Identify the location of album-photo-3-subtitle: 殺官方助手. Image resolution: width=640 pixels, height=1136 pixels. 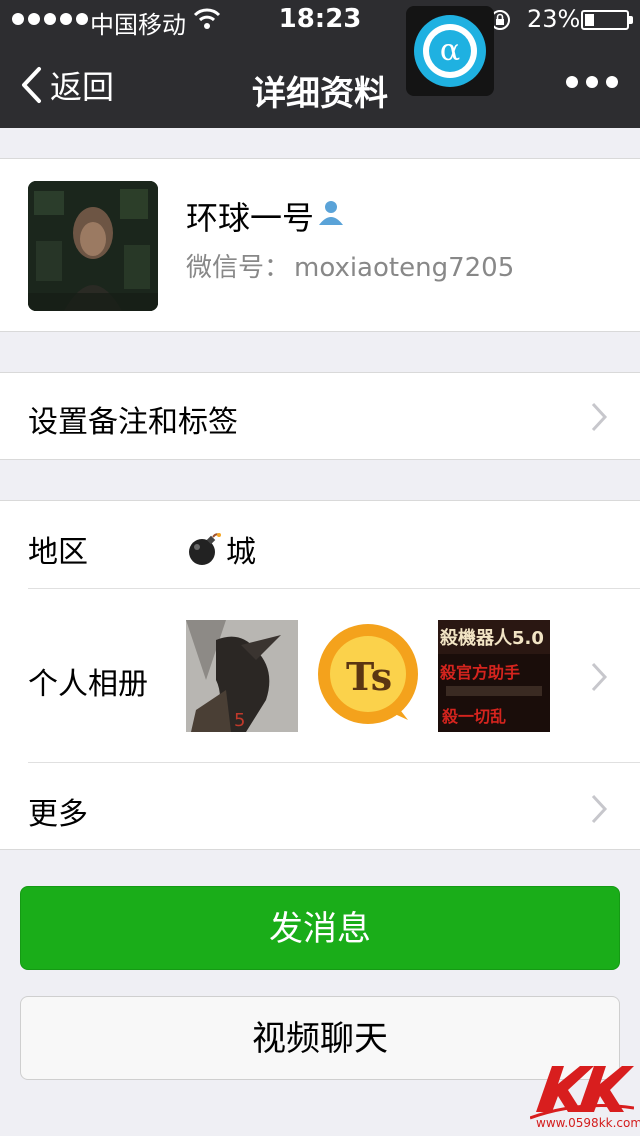
(479, 672).